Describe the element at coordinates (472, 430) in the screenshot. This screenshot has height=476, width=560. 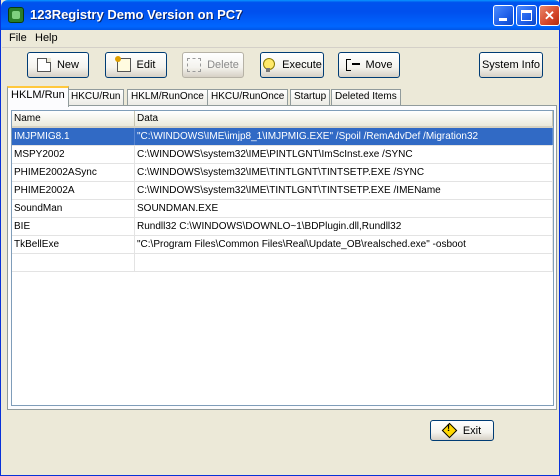
I see `exit-button-label: Exit` at that location.